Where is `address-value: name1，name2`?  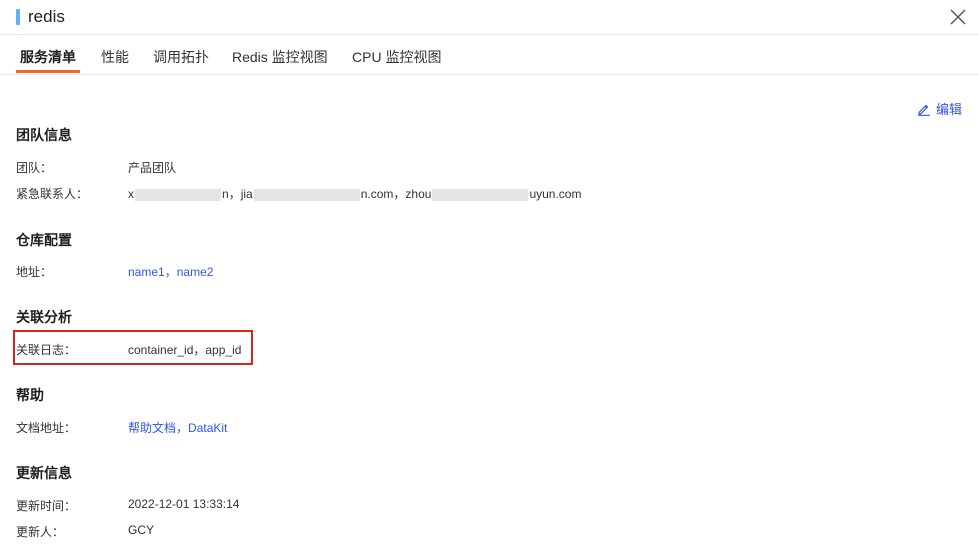
address-value: name1，name2 is located at coordinates (170, 271).